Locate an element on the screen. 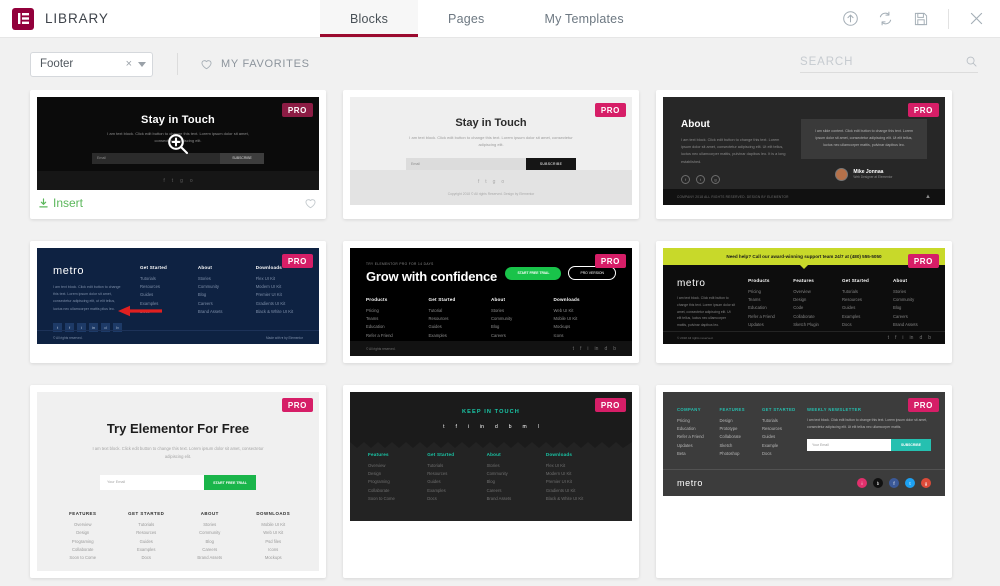  preview-column-item: Example is located at coordinates (770, 445).